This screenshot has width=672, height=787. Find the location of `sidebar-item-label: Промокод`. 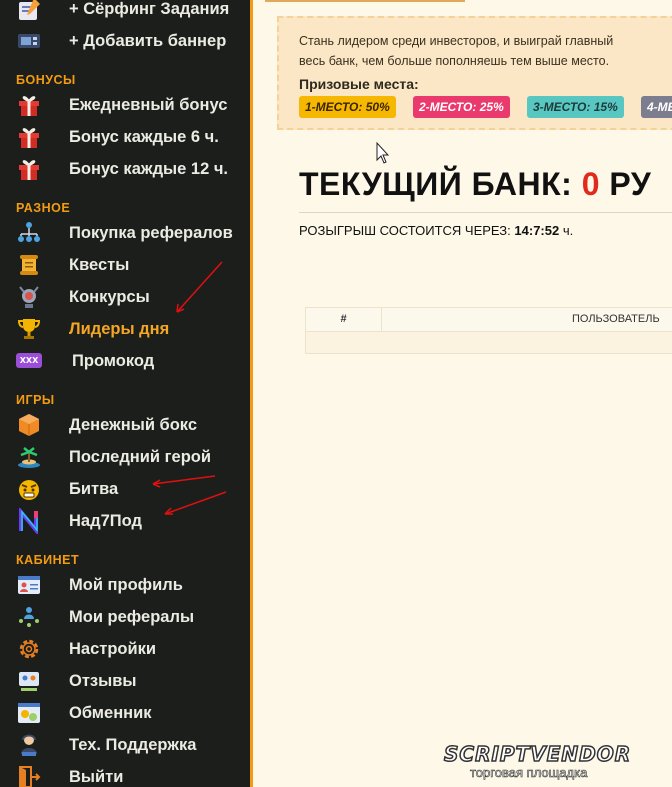

sidebar-item-label: Промокод is located at coordinates (113, 361).